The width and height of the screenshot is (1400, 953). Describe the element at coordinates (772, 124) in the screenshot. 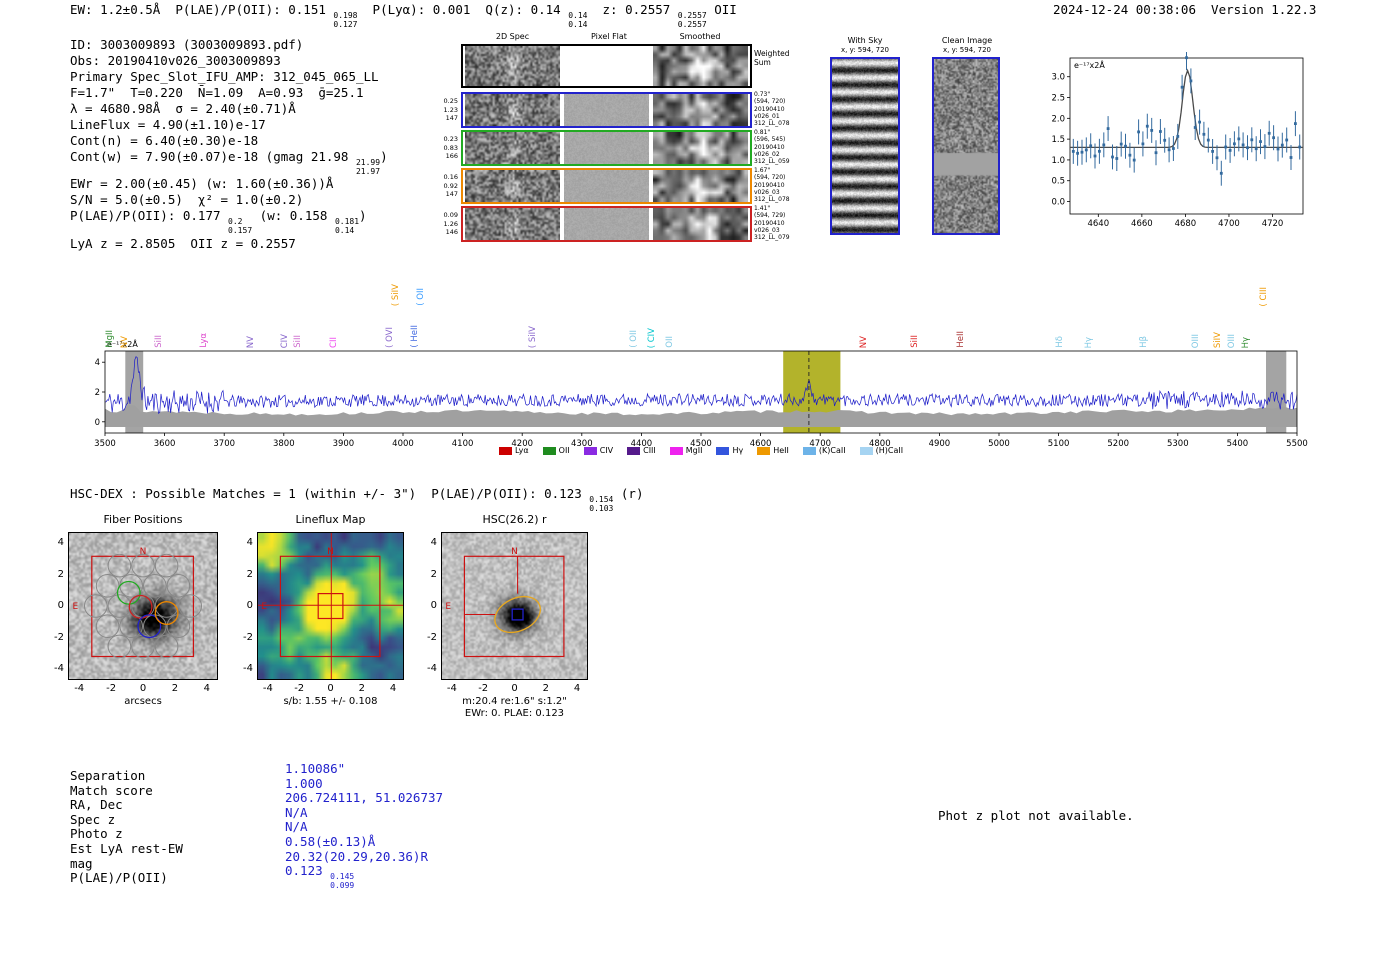

I see `meta-line: 312_LL_078` at that location.